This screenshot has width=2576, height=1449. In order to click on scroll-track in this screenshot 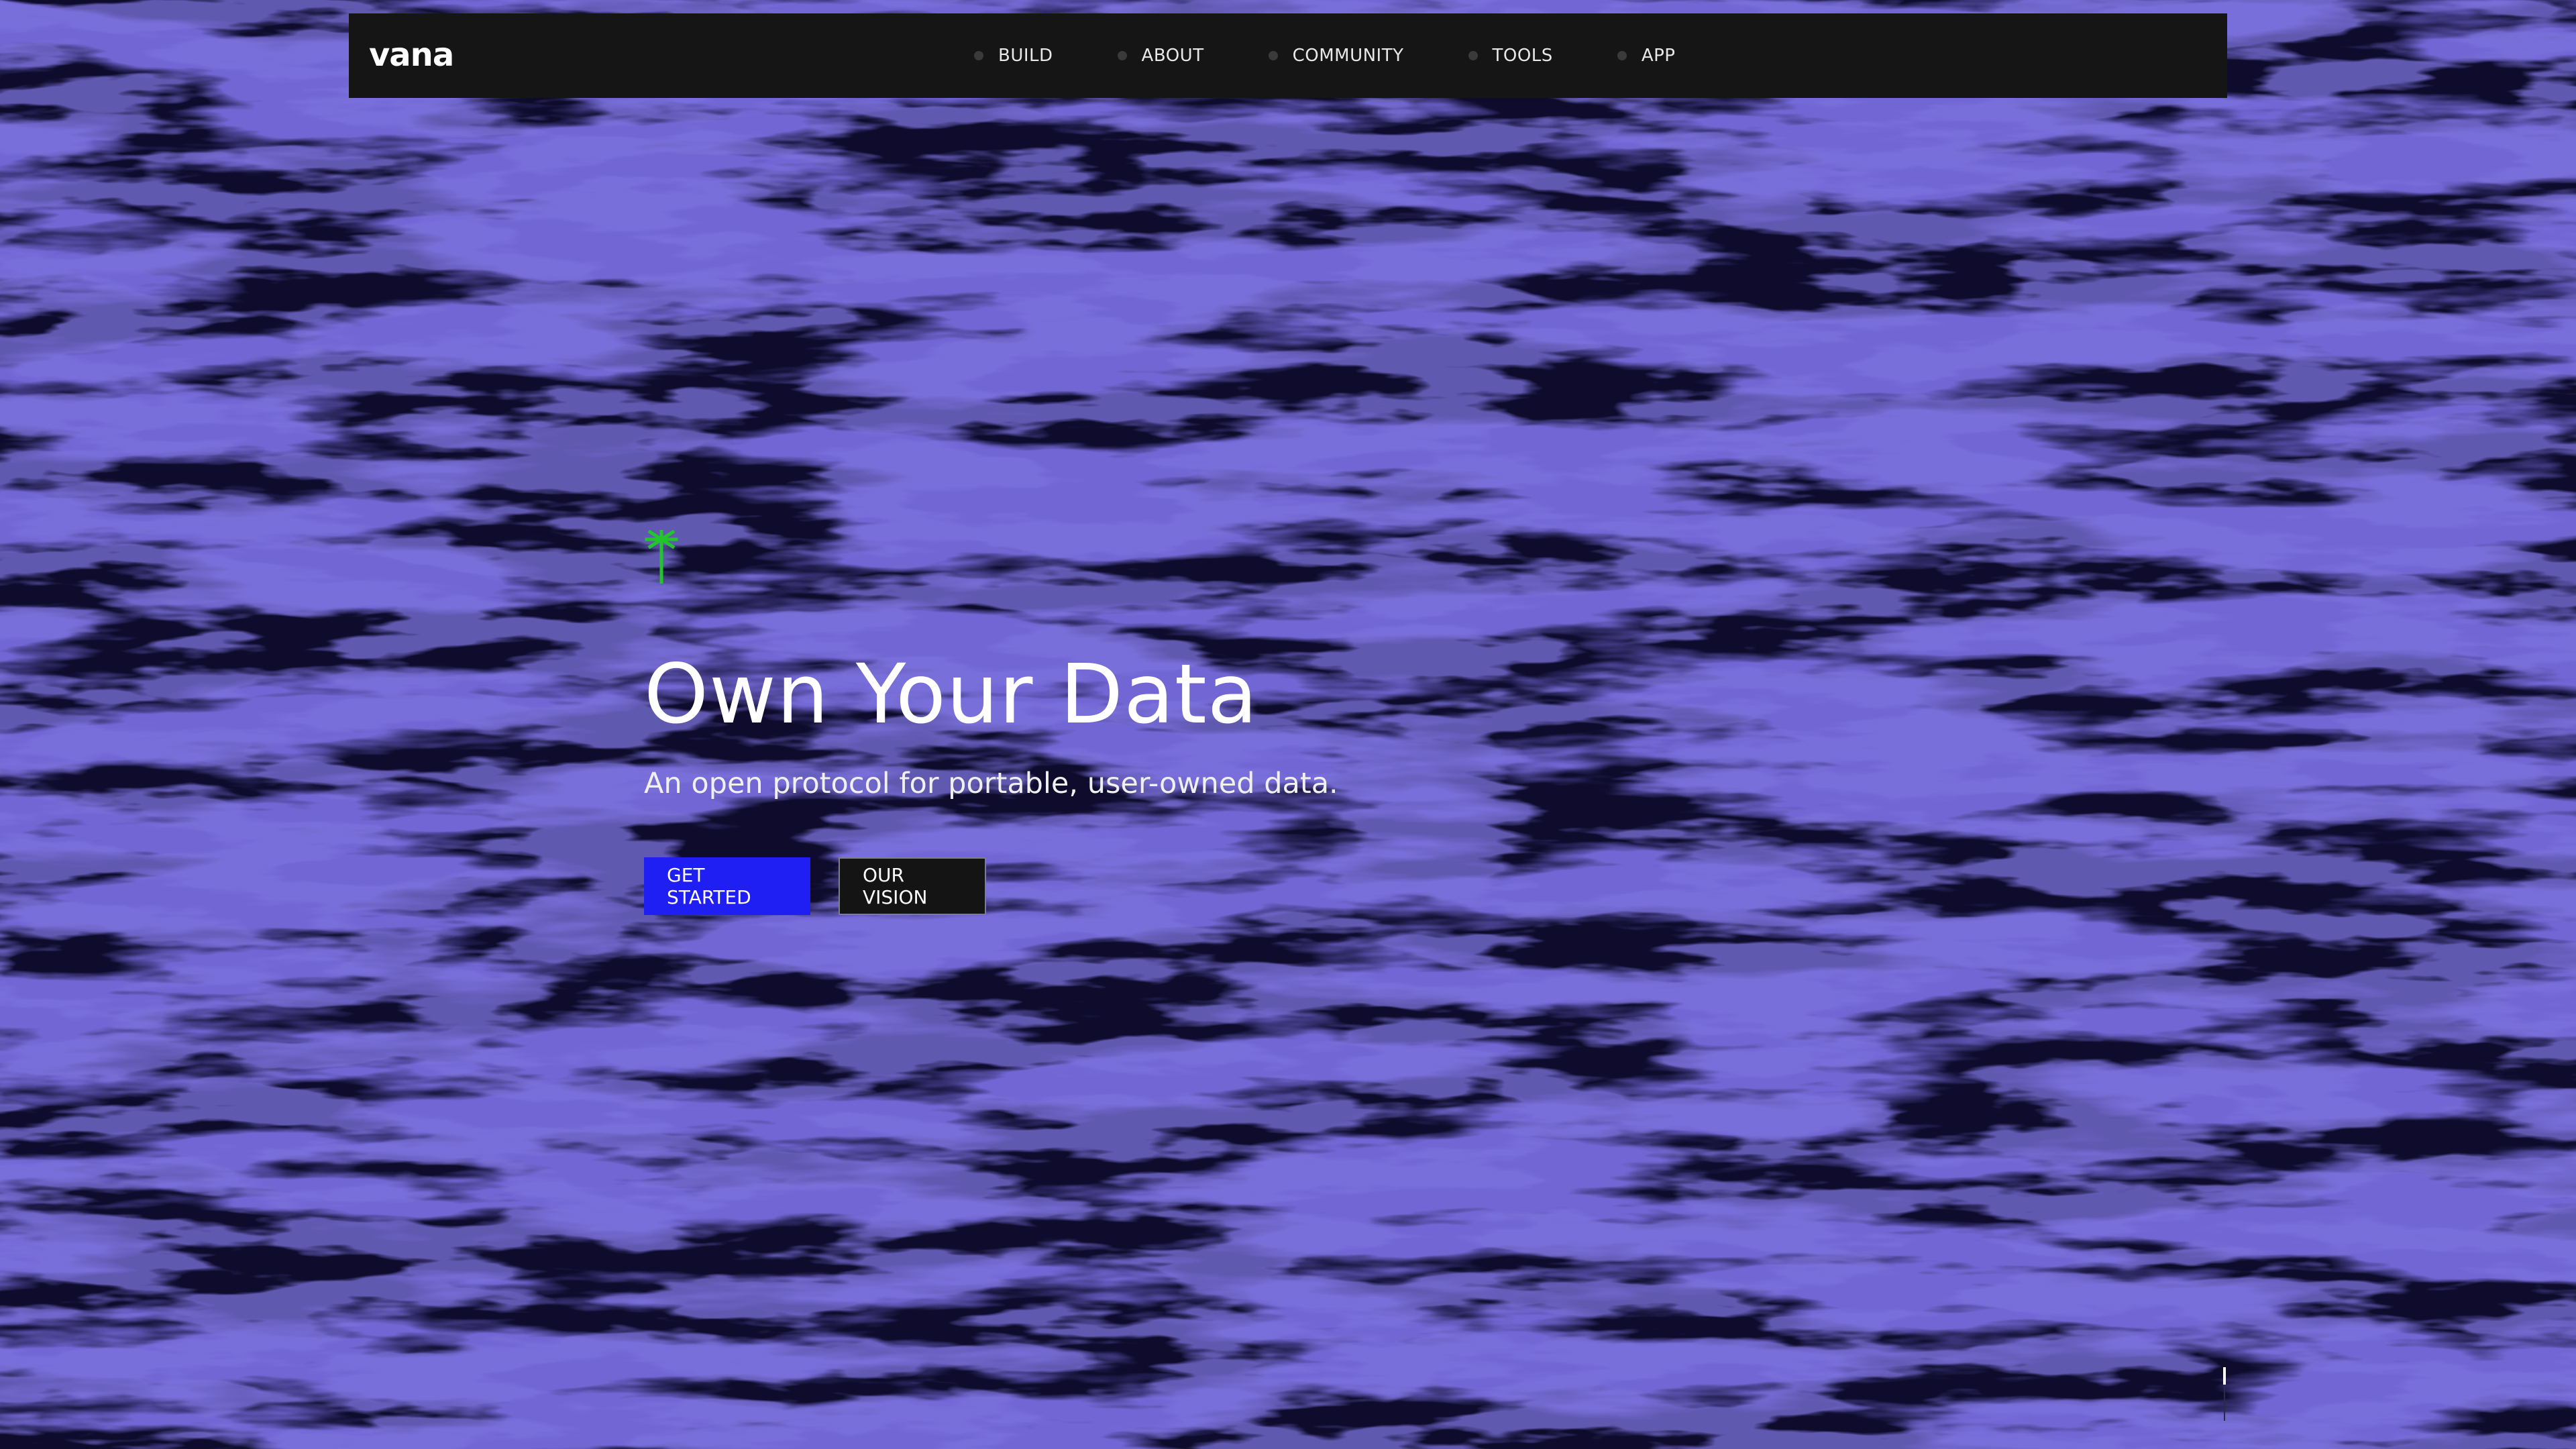, I will do `click(2224, 1403)`.